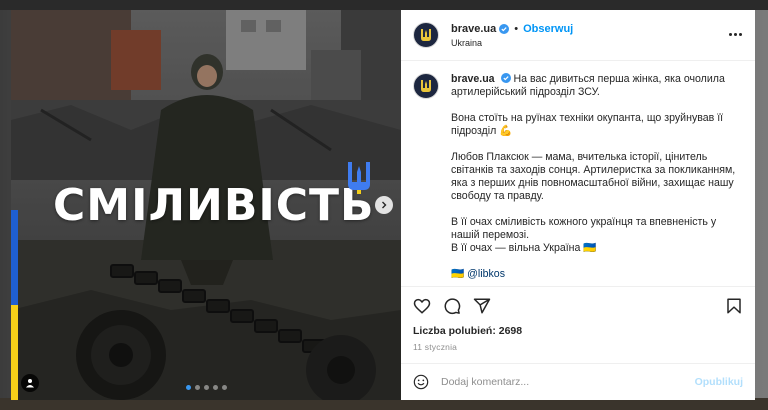 The width and height of the screenshot is (768, 410). I want to click on tagged-users-button, so click(30, 383).